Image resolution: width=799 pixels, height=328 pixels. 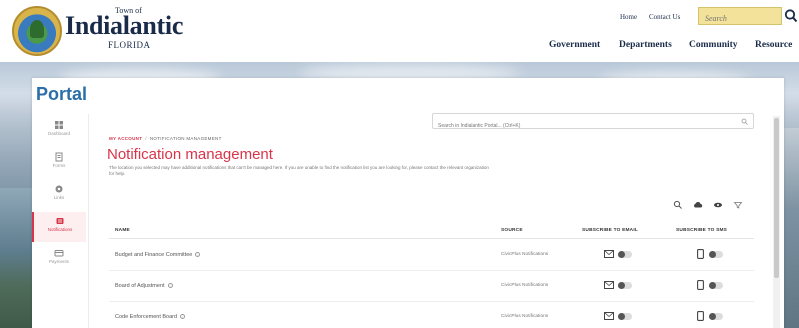 What do you see at coordinates (125, 138) in the screenshot?
I see `breadcrumb-my-account: MY ACCOUNT` at bounding box center [125, 138].